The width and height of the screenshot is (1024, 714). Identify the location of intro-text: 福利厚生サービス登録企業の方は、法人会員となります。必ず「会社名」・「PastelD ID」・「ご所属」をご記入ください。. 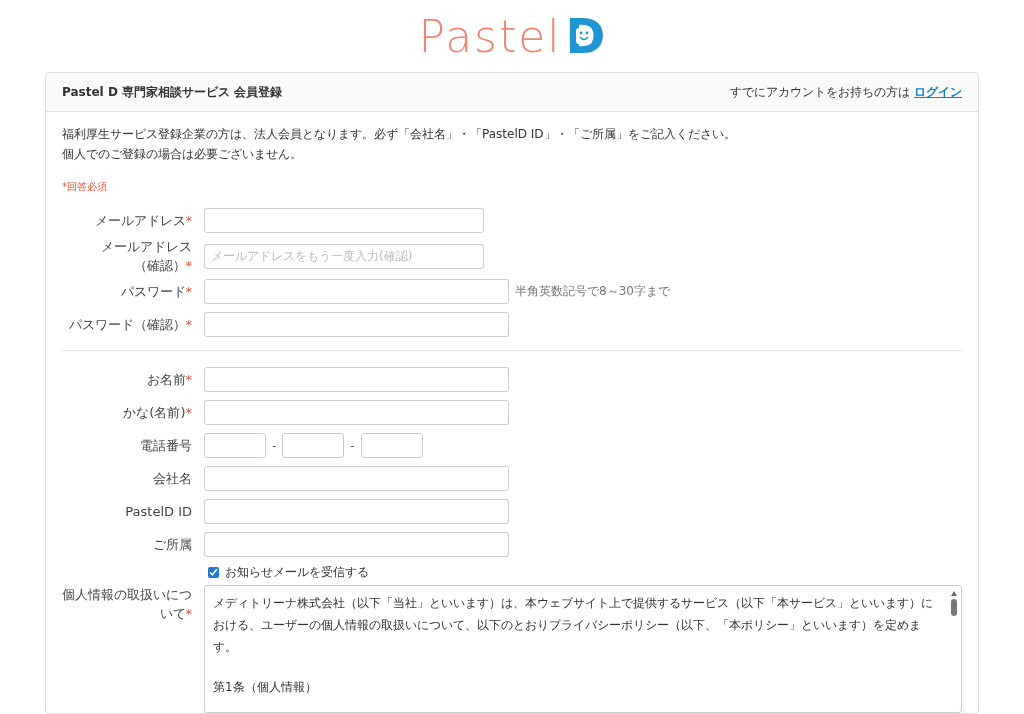
(399, 134).